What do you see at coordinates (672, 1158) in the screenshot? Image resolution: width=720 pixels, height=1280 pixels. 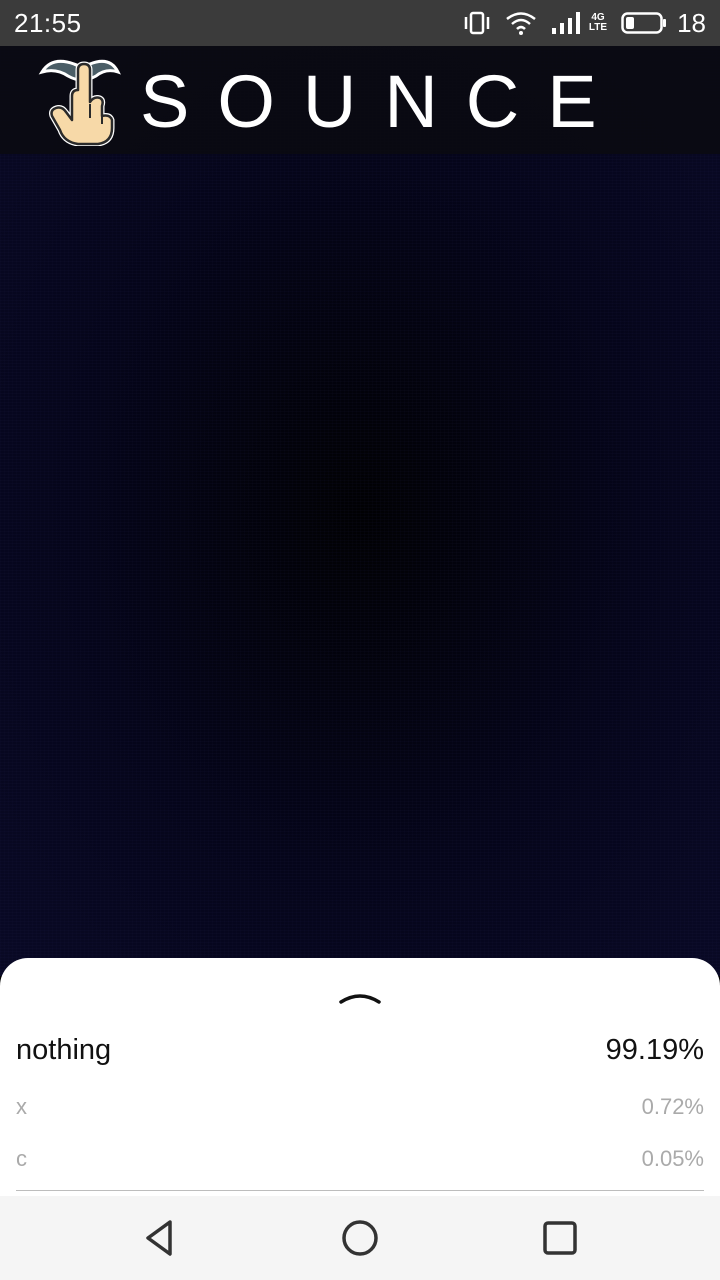 I see `result-value: 0.05%` at bounding box center [672, 1158].